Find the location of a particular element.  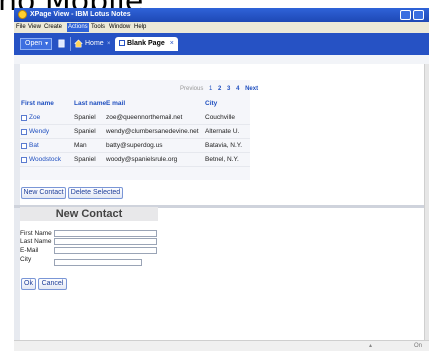

table-cell-email: wendy@clumbersanedevine.net is located at coordinates (152, 131).